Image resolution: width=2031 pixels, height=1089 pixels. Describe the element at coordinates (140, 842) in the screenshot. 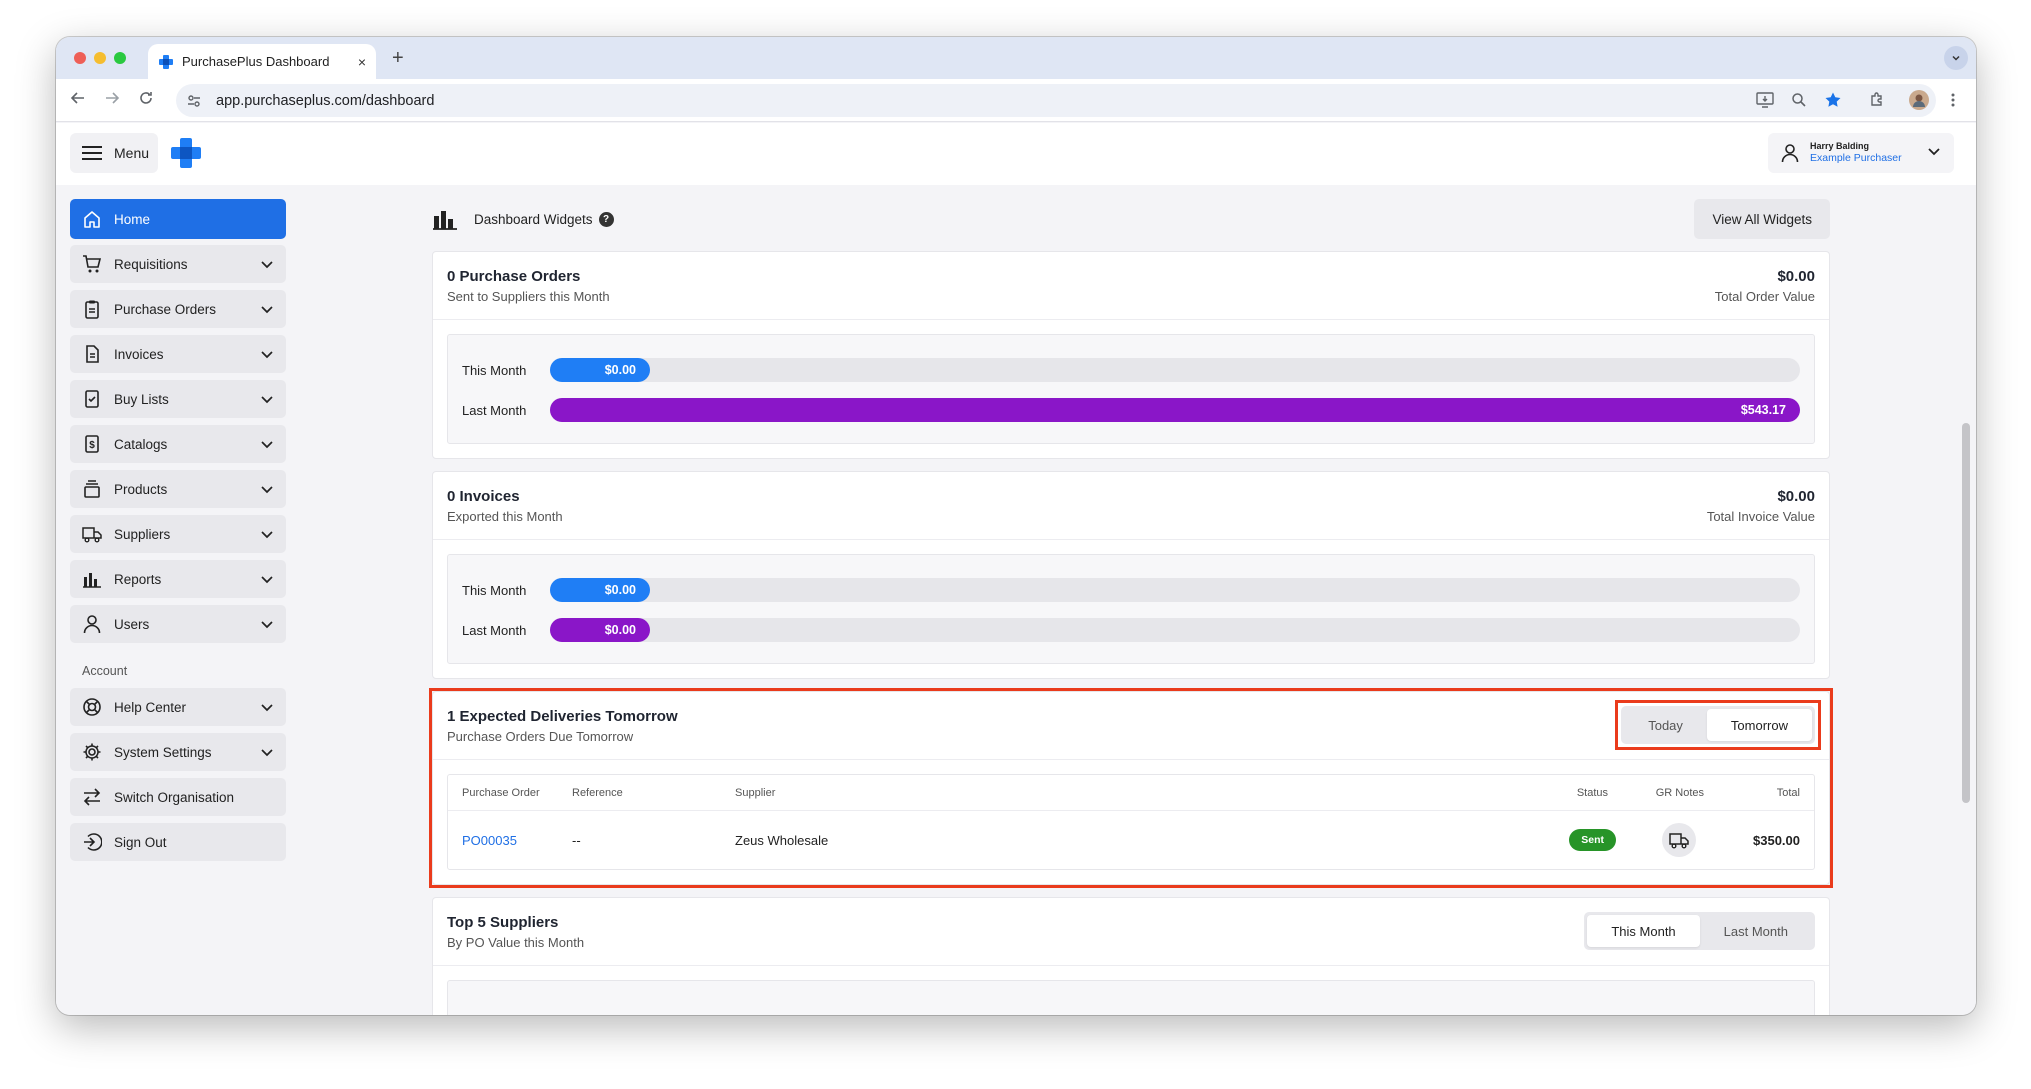

I see `sidebar-item-label: Sign Out` at that location.